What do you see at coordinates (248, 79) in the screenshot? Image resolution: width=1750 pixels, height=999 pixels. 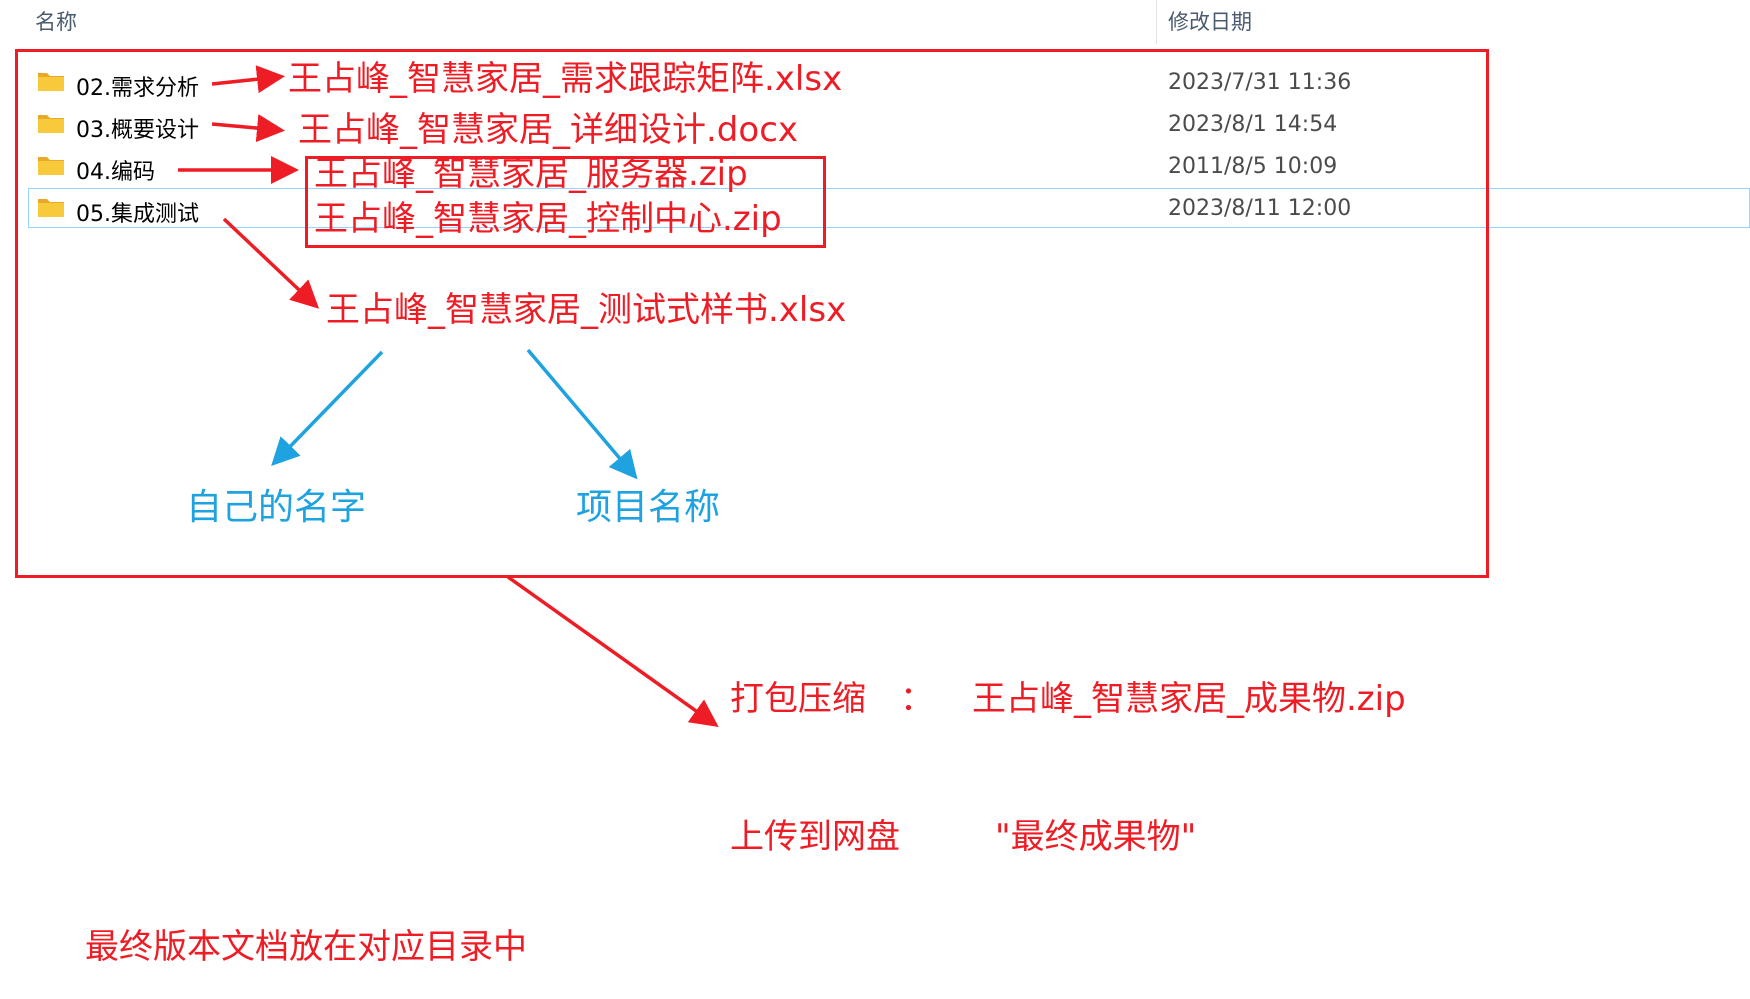 I see `arrow-req` at bounding box center [248, 79].